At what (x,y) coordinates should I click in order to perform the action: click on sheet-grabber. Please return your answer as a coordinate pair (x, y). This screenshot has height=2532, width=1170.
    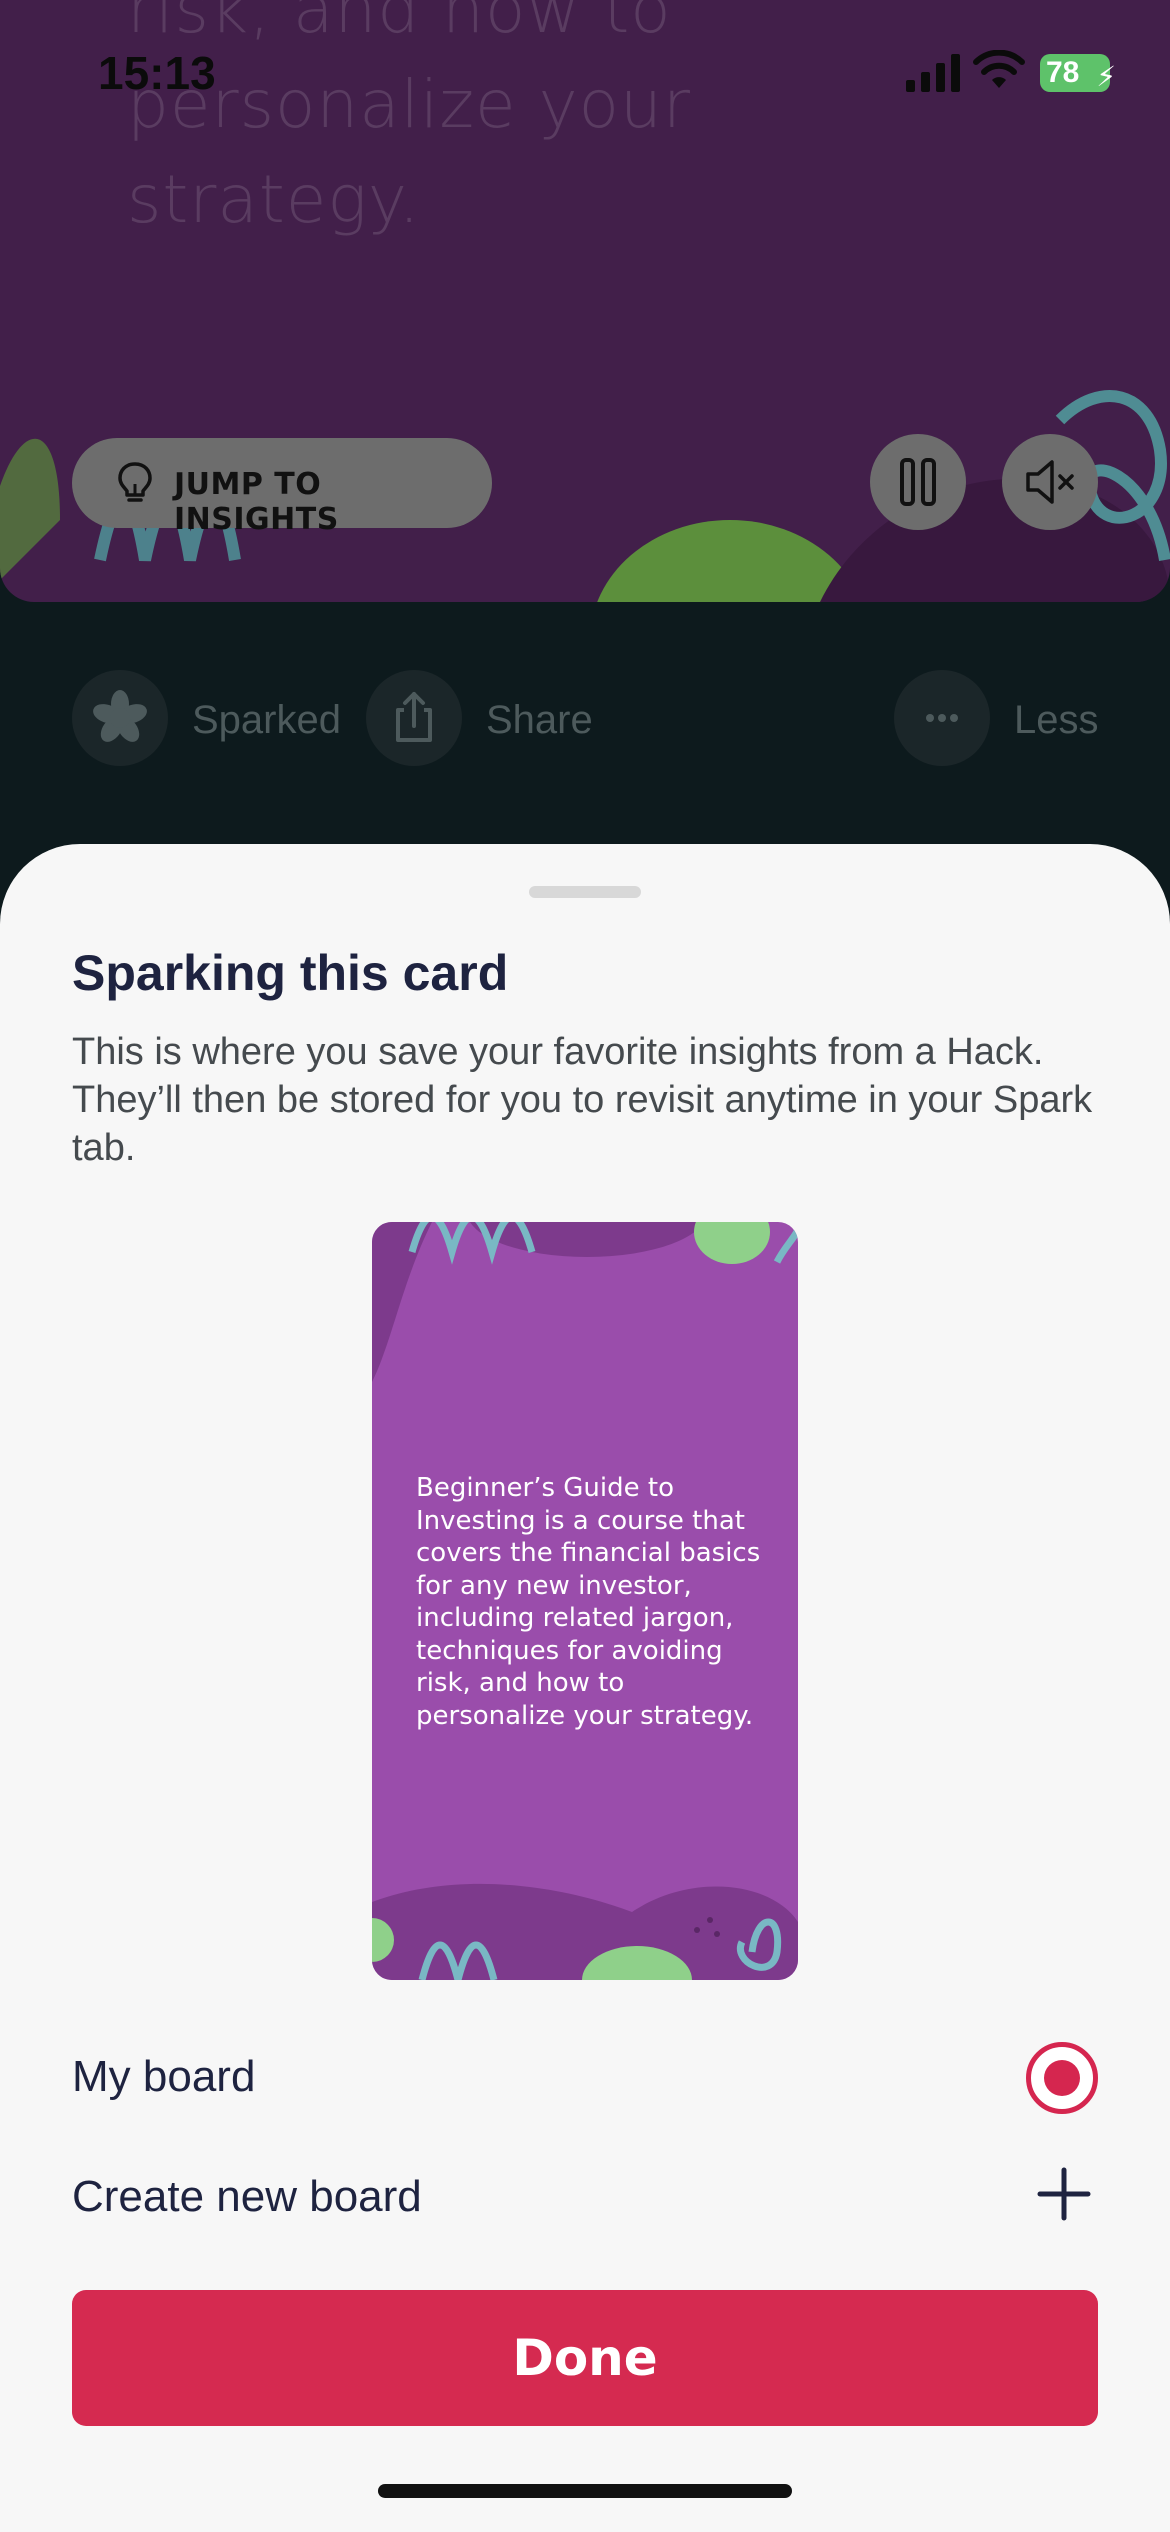
    Looking at the image, I should click on (585, 892).